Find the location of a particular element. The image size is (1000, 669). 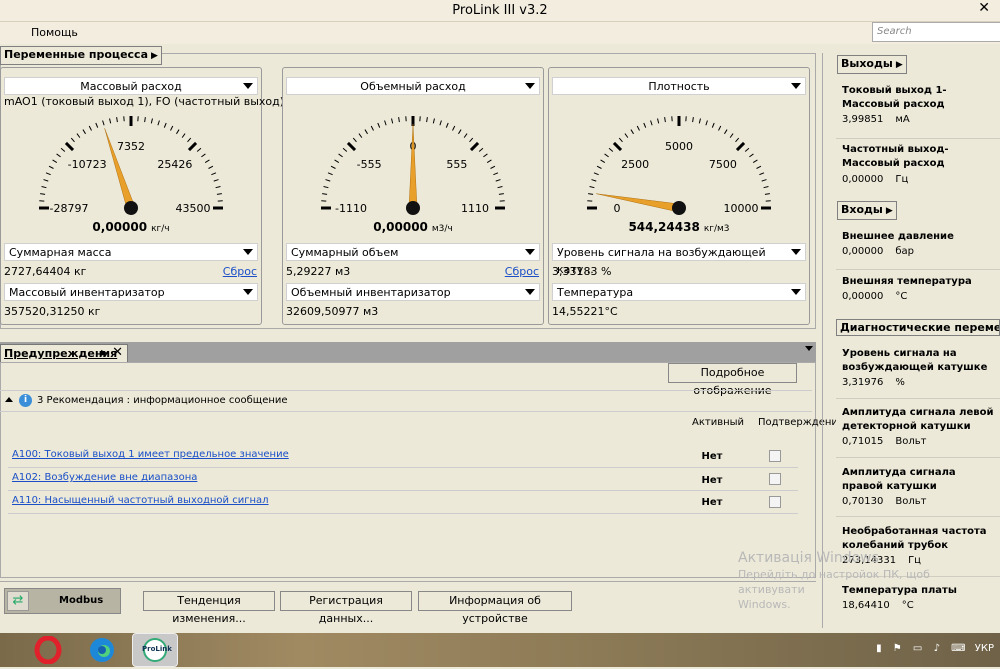

alarm-link: A102: Возбуждение вне диапазона is located at coordinates (104, 477).